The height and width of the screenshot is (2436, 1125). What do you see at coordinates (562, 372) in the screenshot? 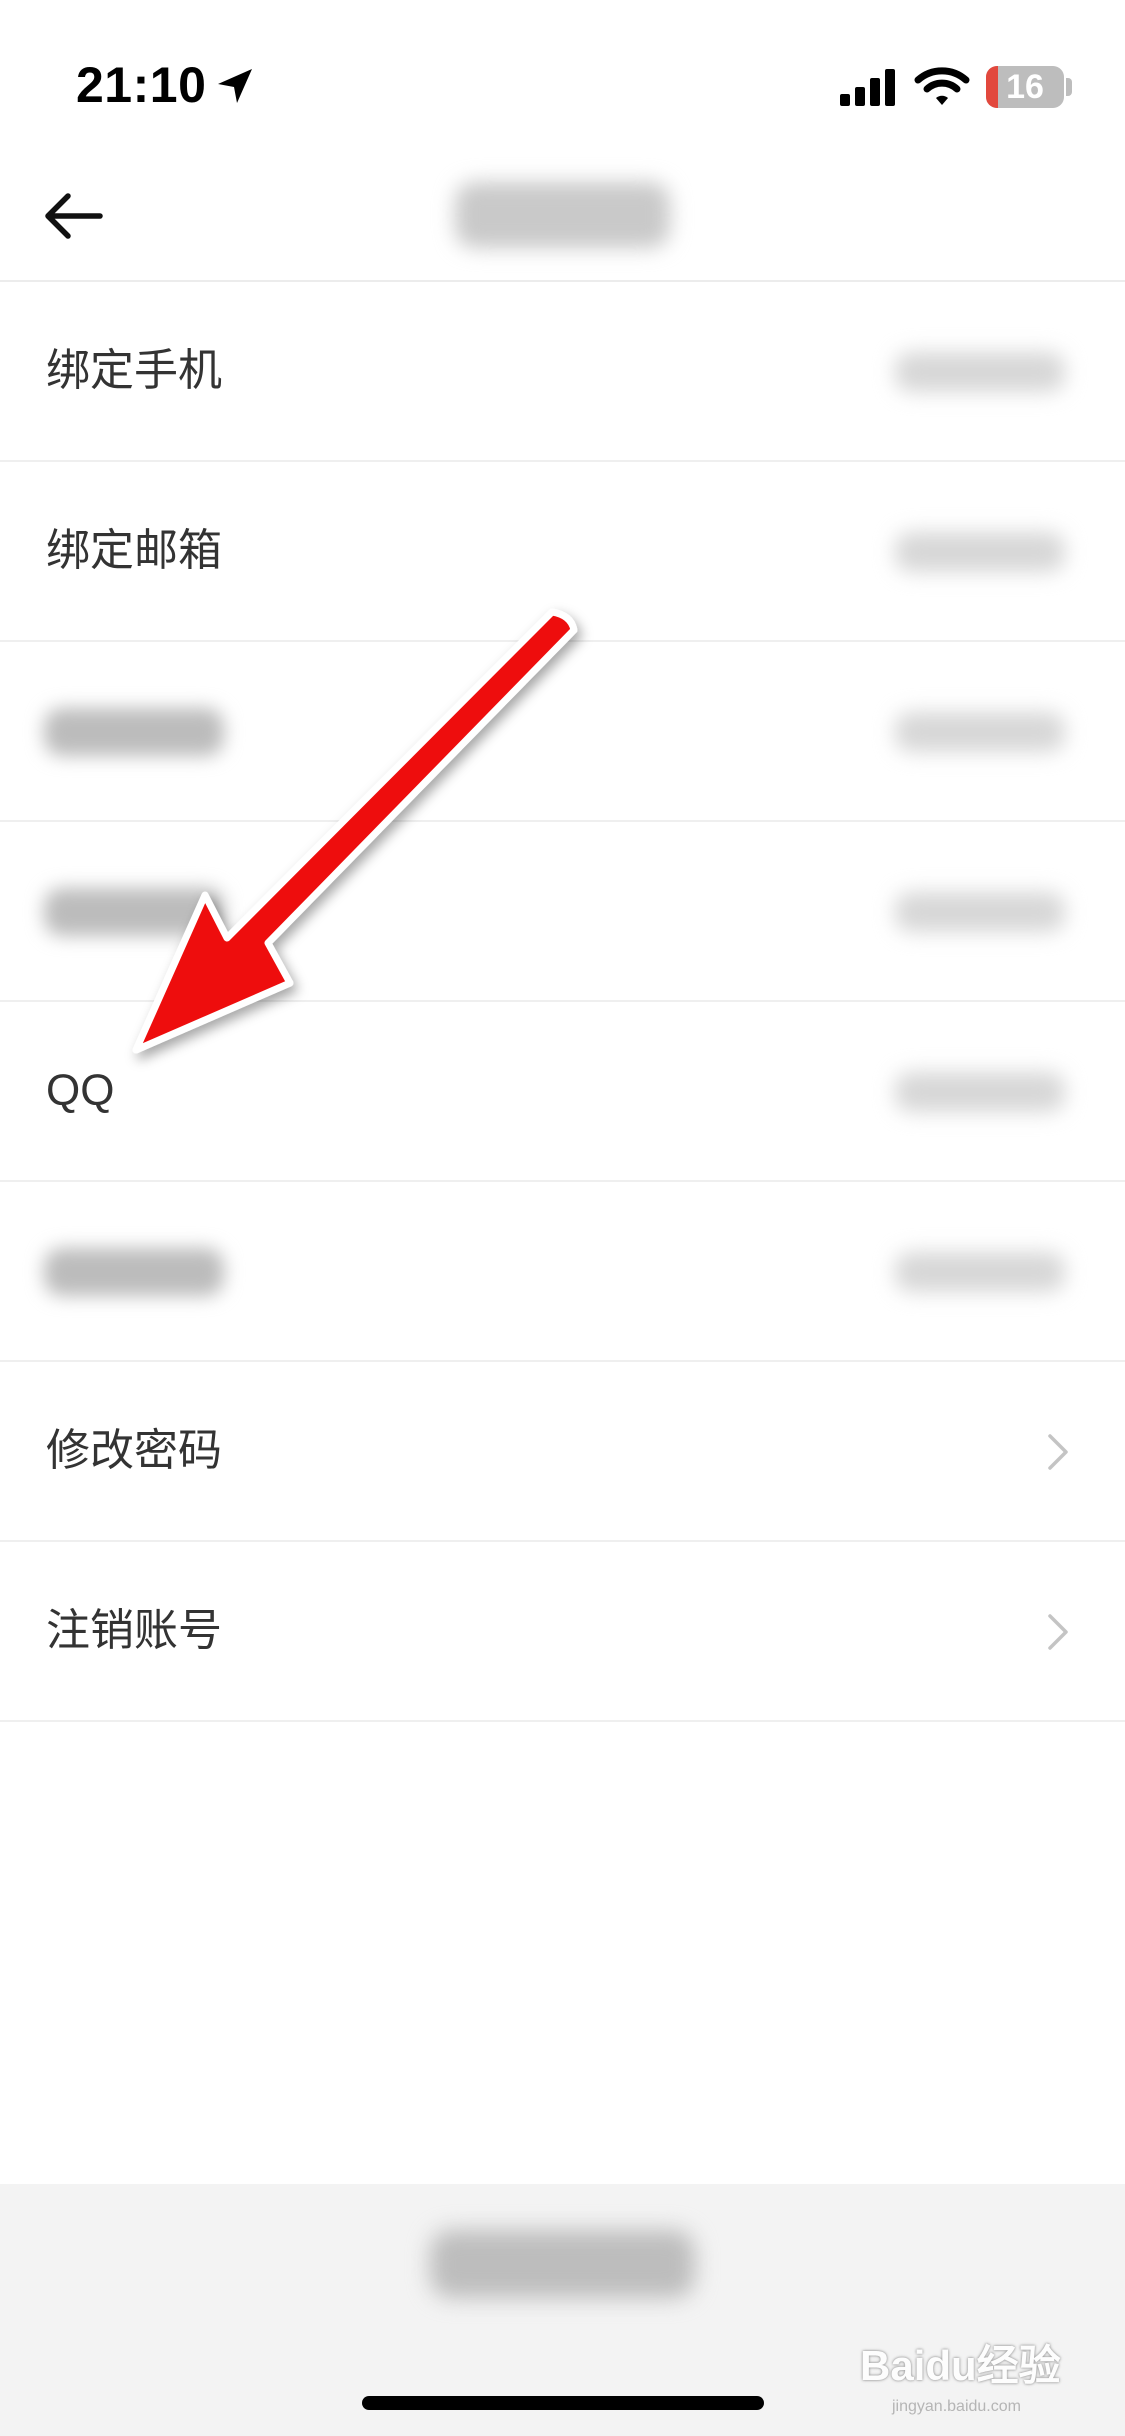
I see `row-bind-phone: 绑定手机` at bounding box center [562, 372].